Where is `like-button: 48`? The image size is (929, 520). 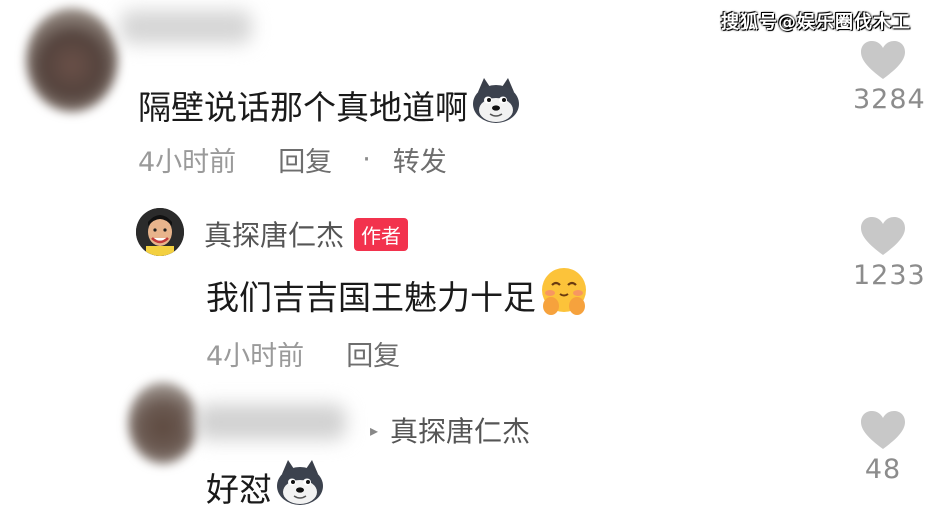 like-button: 48 is located at coordinates (883, 447).